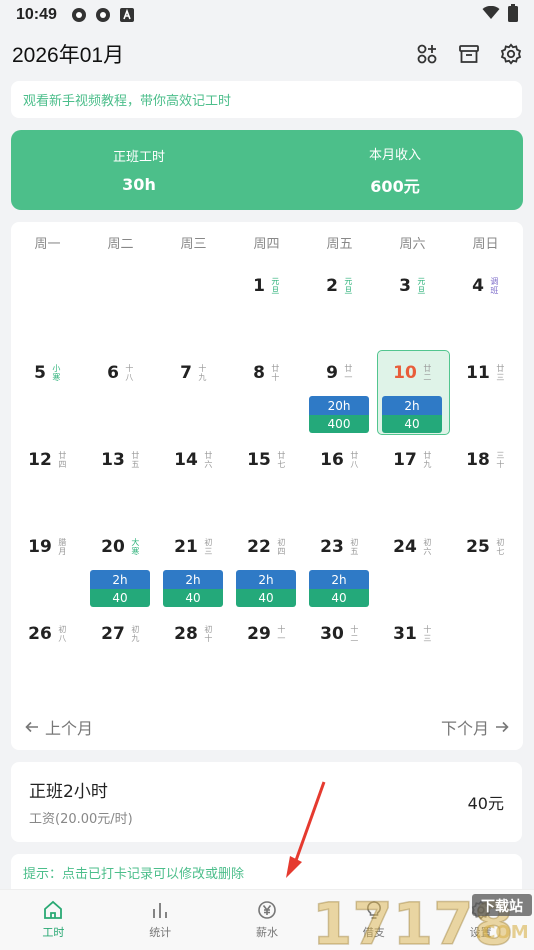 This screenshot has height=950, width=534. I want to click on lunar-date: 廿一, so click(348, 373).